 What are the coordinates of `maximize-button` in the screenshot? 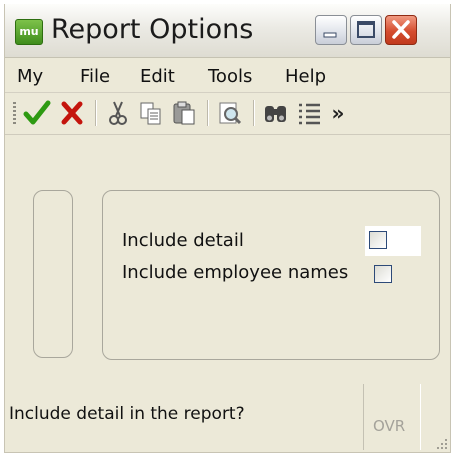 It's located at (366, 30).